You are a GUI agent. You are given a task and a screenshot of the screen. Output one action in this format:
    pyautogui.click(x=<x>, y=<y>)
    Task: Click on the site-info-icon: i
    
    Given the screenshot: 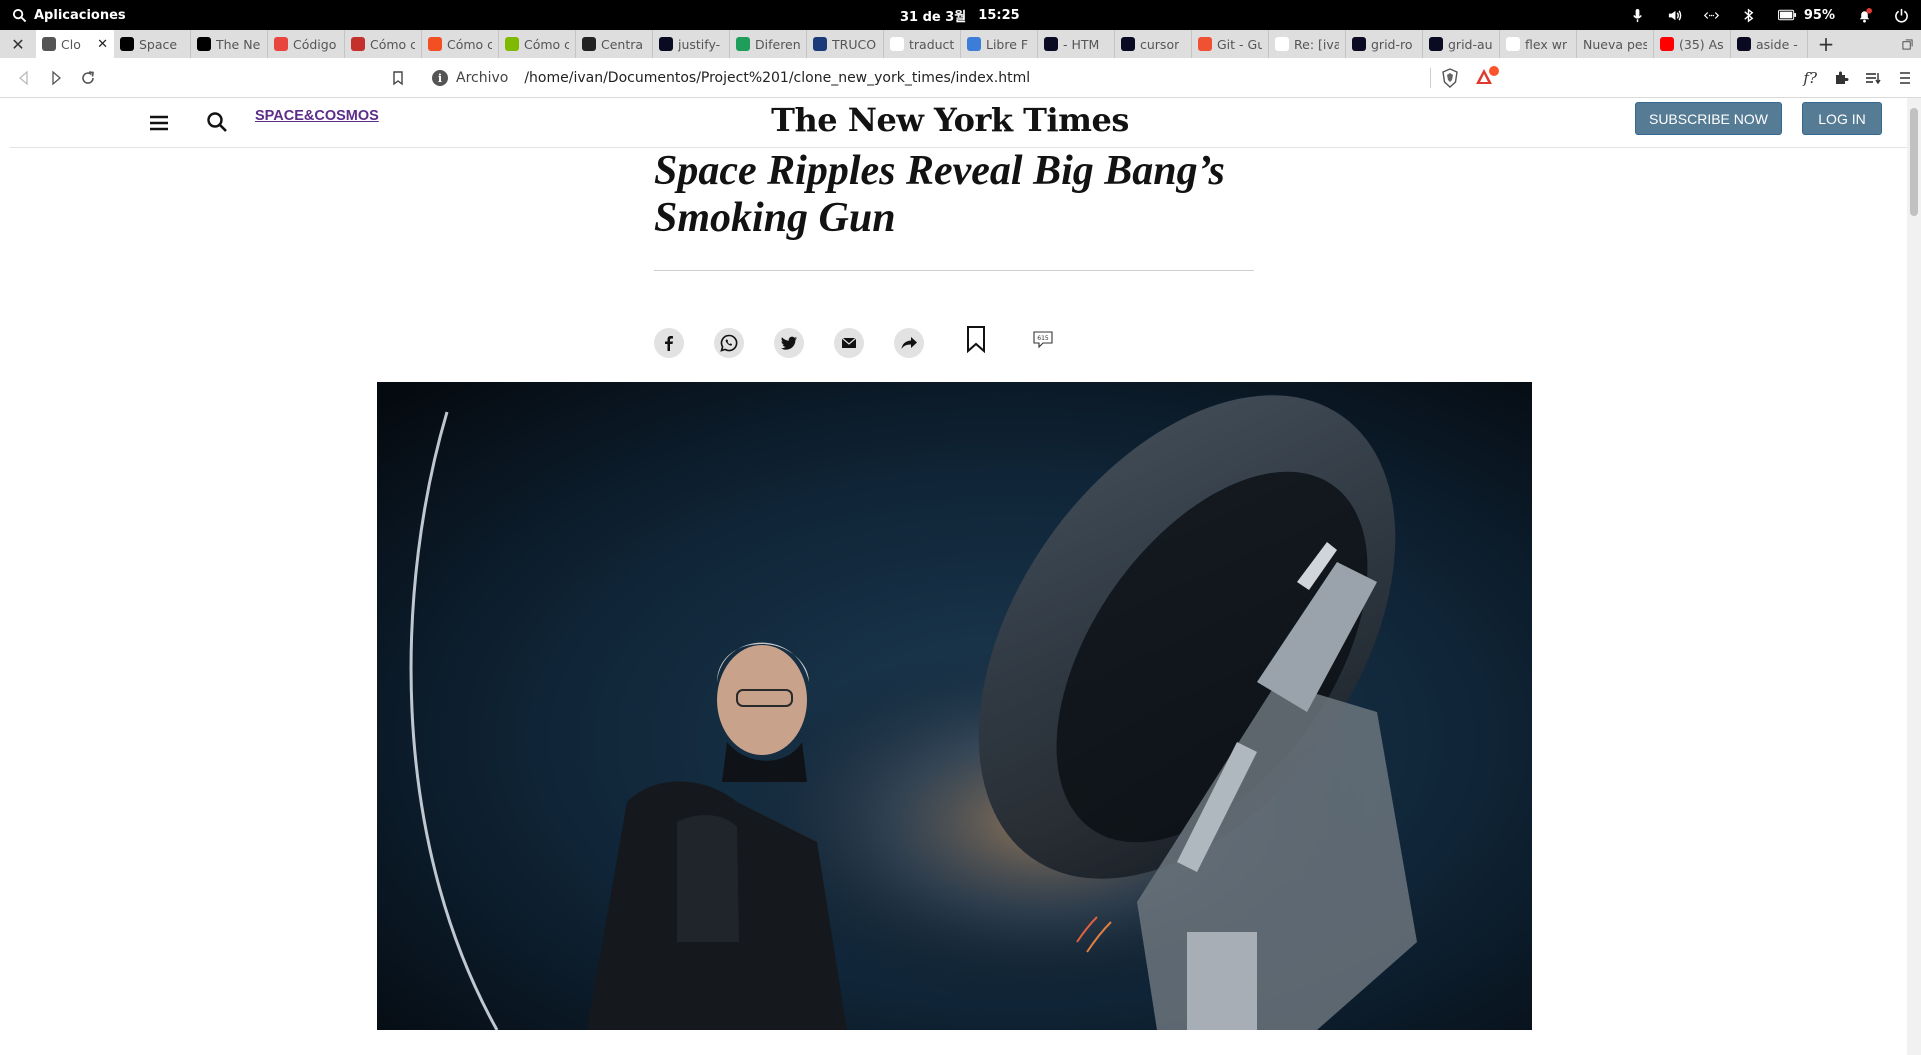 What is the action you would take?
    pyautogui.click(x=440, y=78)
    